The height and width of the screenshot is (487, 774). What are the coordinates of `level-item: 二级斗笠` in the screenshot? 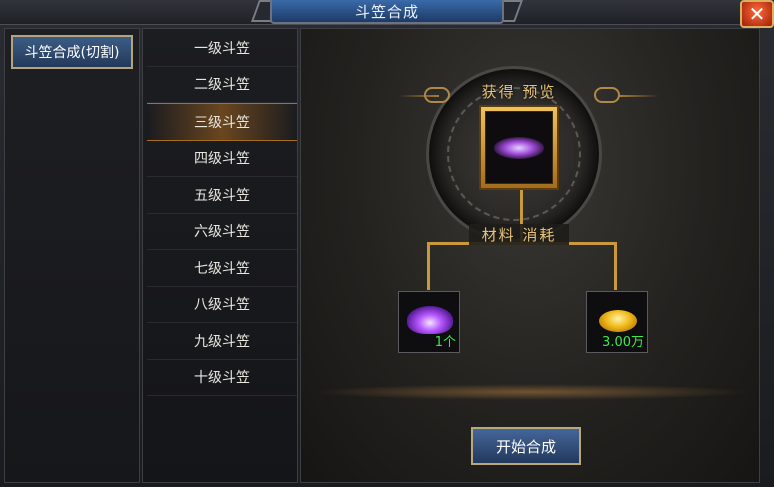 It's located at (222, 85).